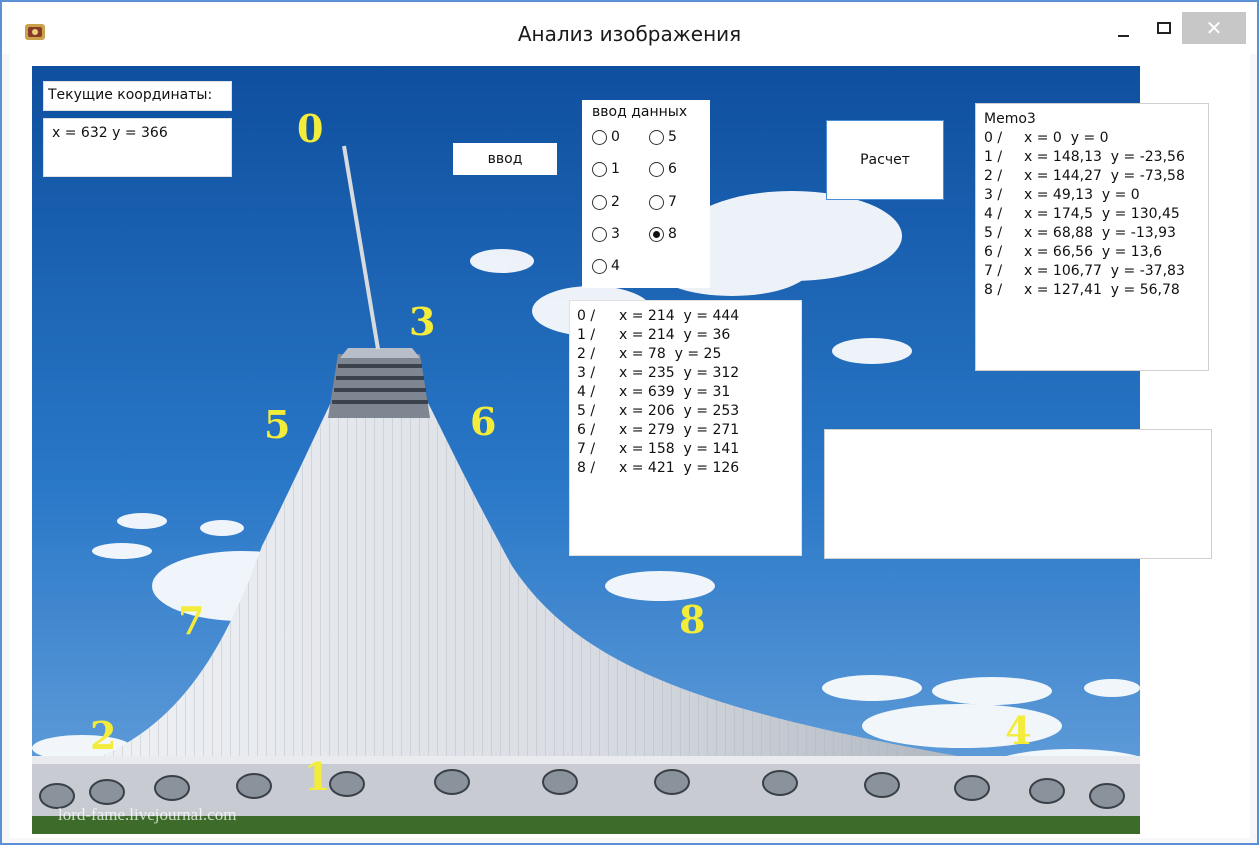 The height and width of the screenshot is (845, 1259). I want to click on radio-option-0: 0, so click(606, 137).